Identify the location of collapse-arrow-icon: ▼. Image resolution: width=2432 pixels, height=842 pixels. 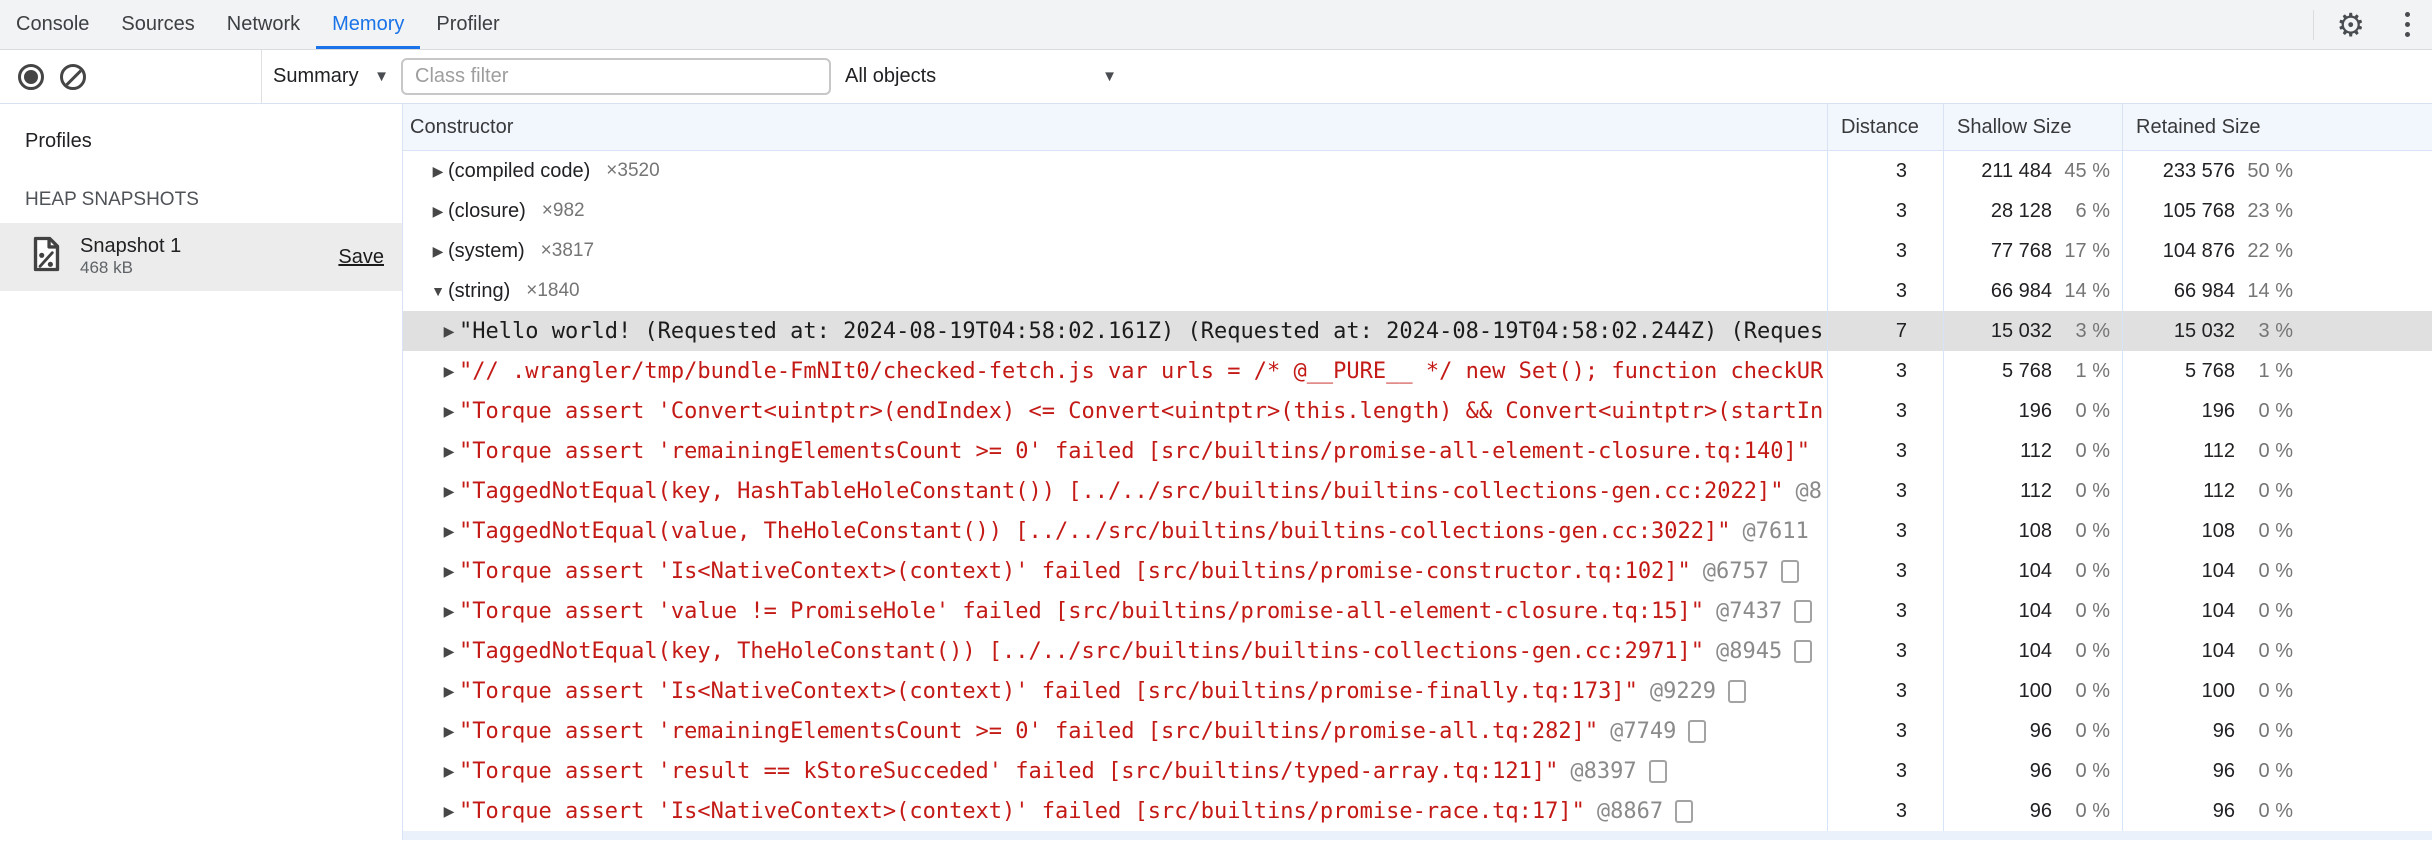
(438, 291).